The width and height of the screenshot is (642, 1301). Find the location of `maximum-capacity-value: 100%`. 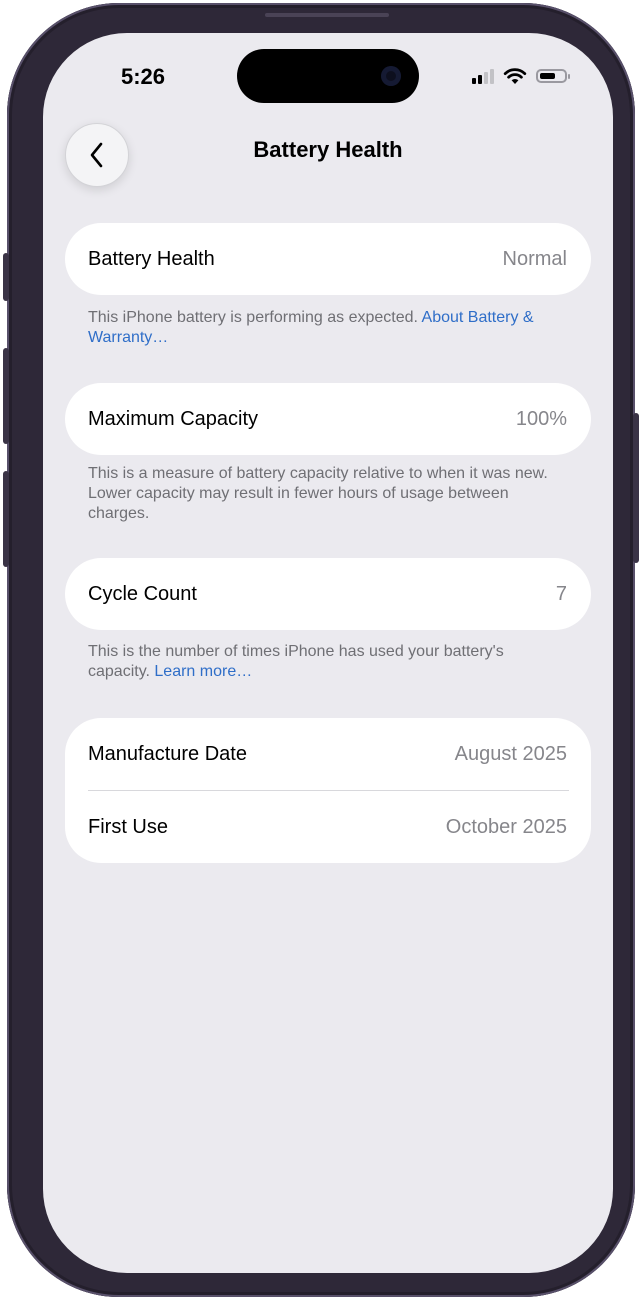

maximum-capacity-value: 100% is located at coordinates (541, 418).